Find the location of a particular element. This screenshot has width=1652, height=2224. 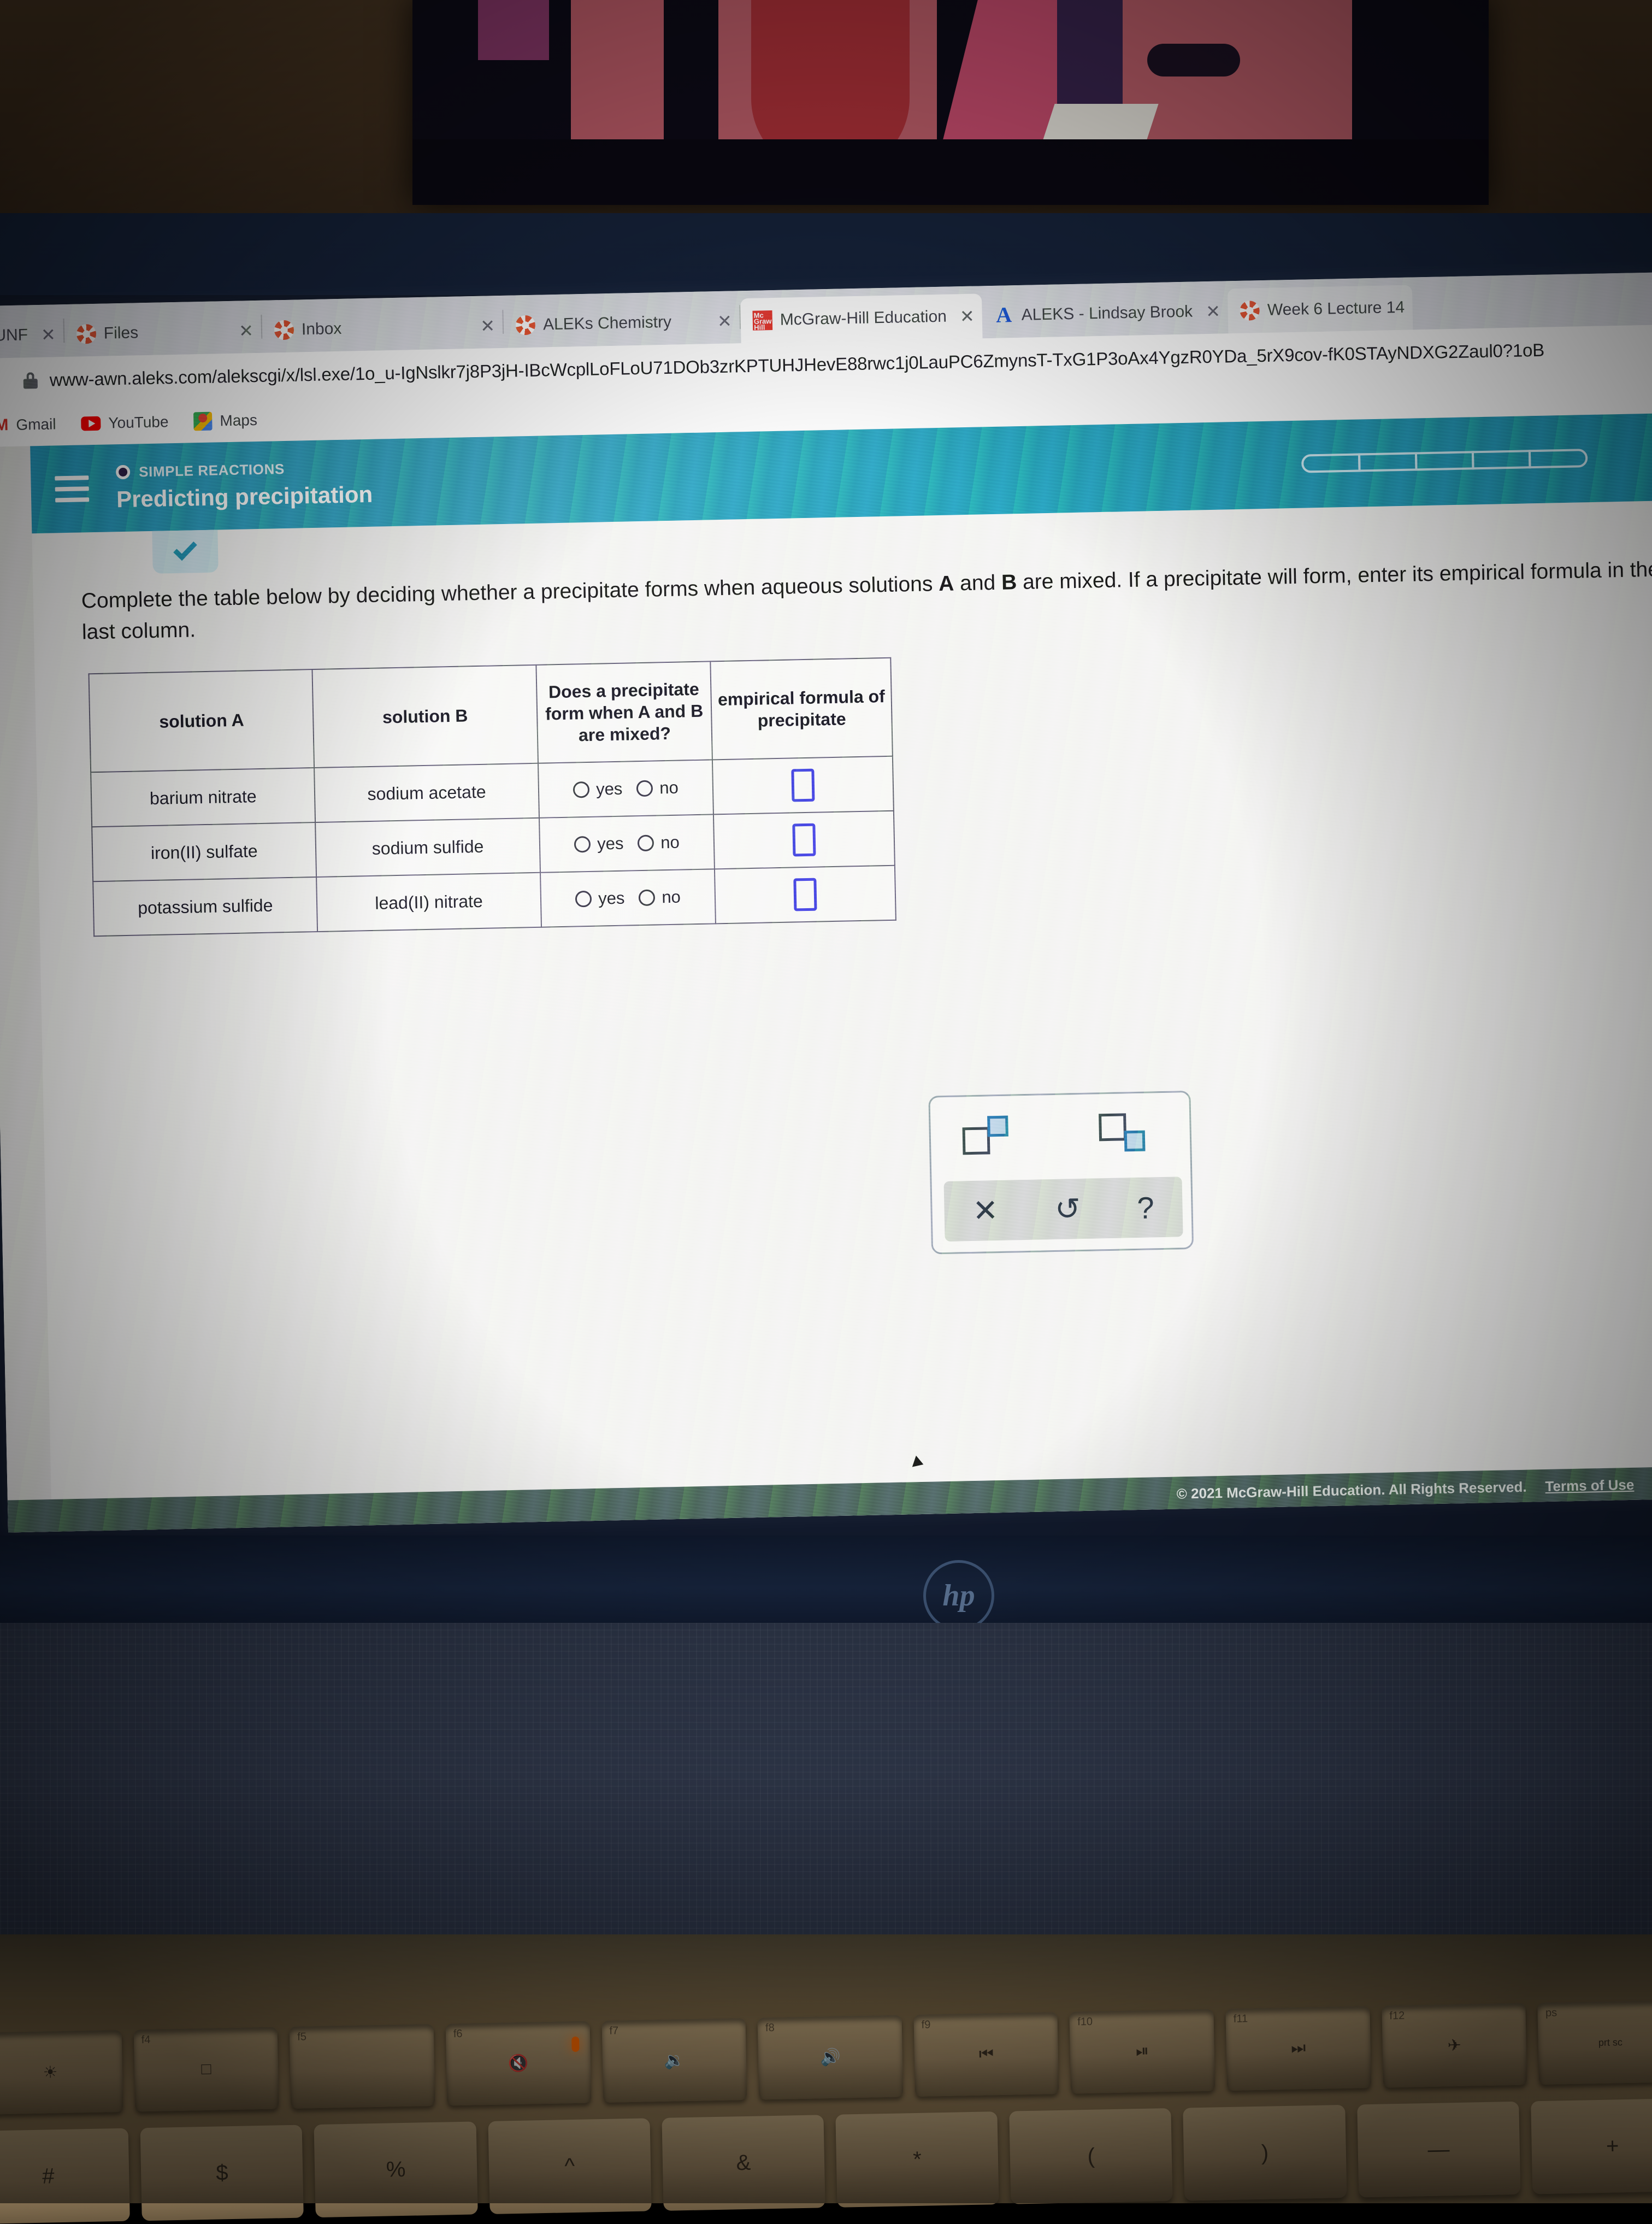

key-6: ^ is located at coordinates (570, 2166).